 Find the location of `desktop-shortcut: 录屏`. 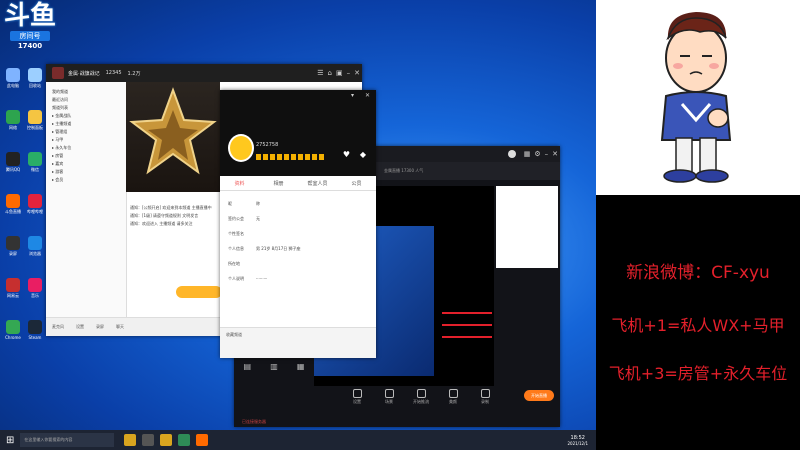

desktop-shortcut: 录屏 is located at coordinates (13, 246).